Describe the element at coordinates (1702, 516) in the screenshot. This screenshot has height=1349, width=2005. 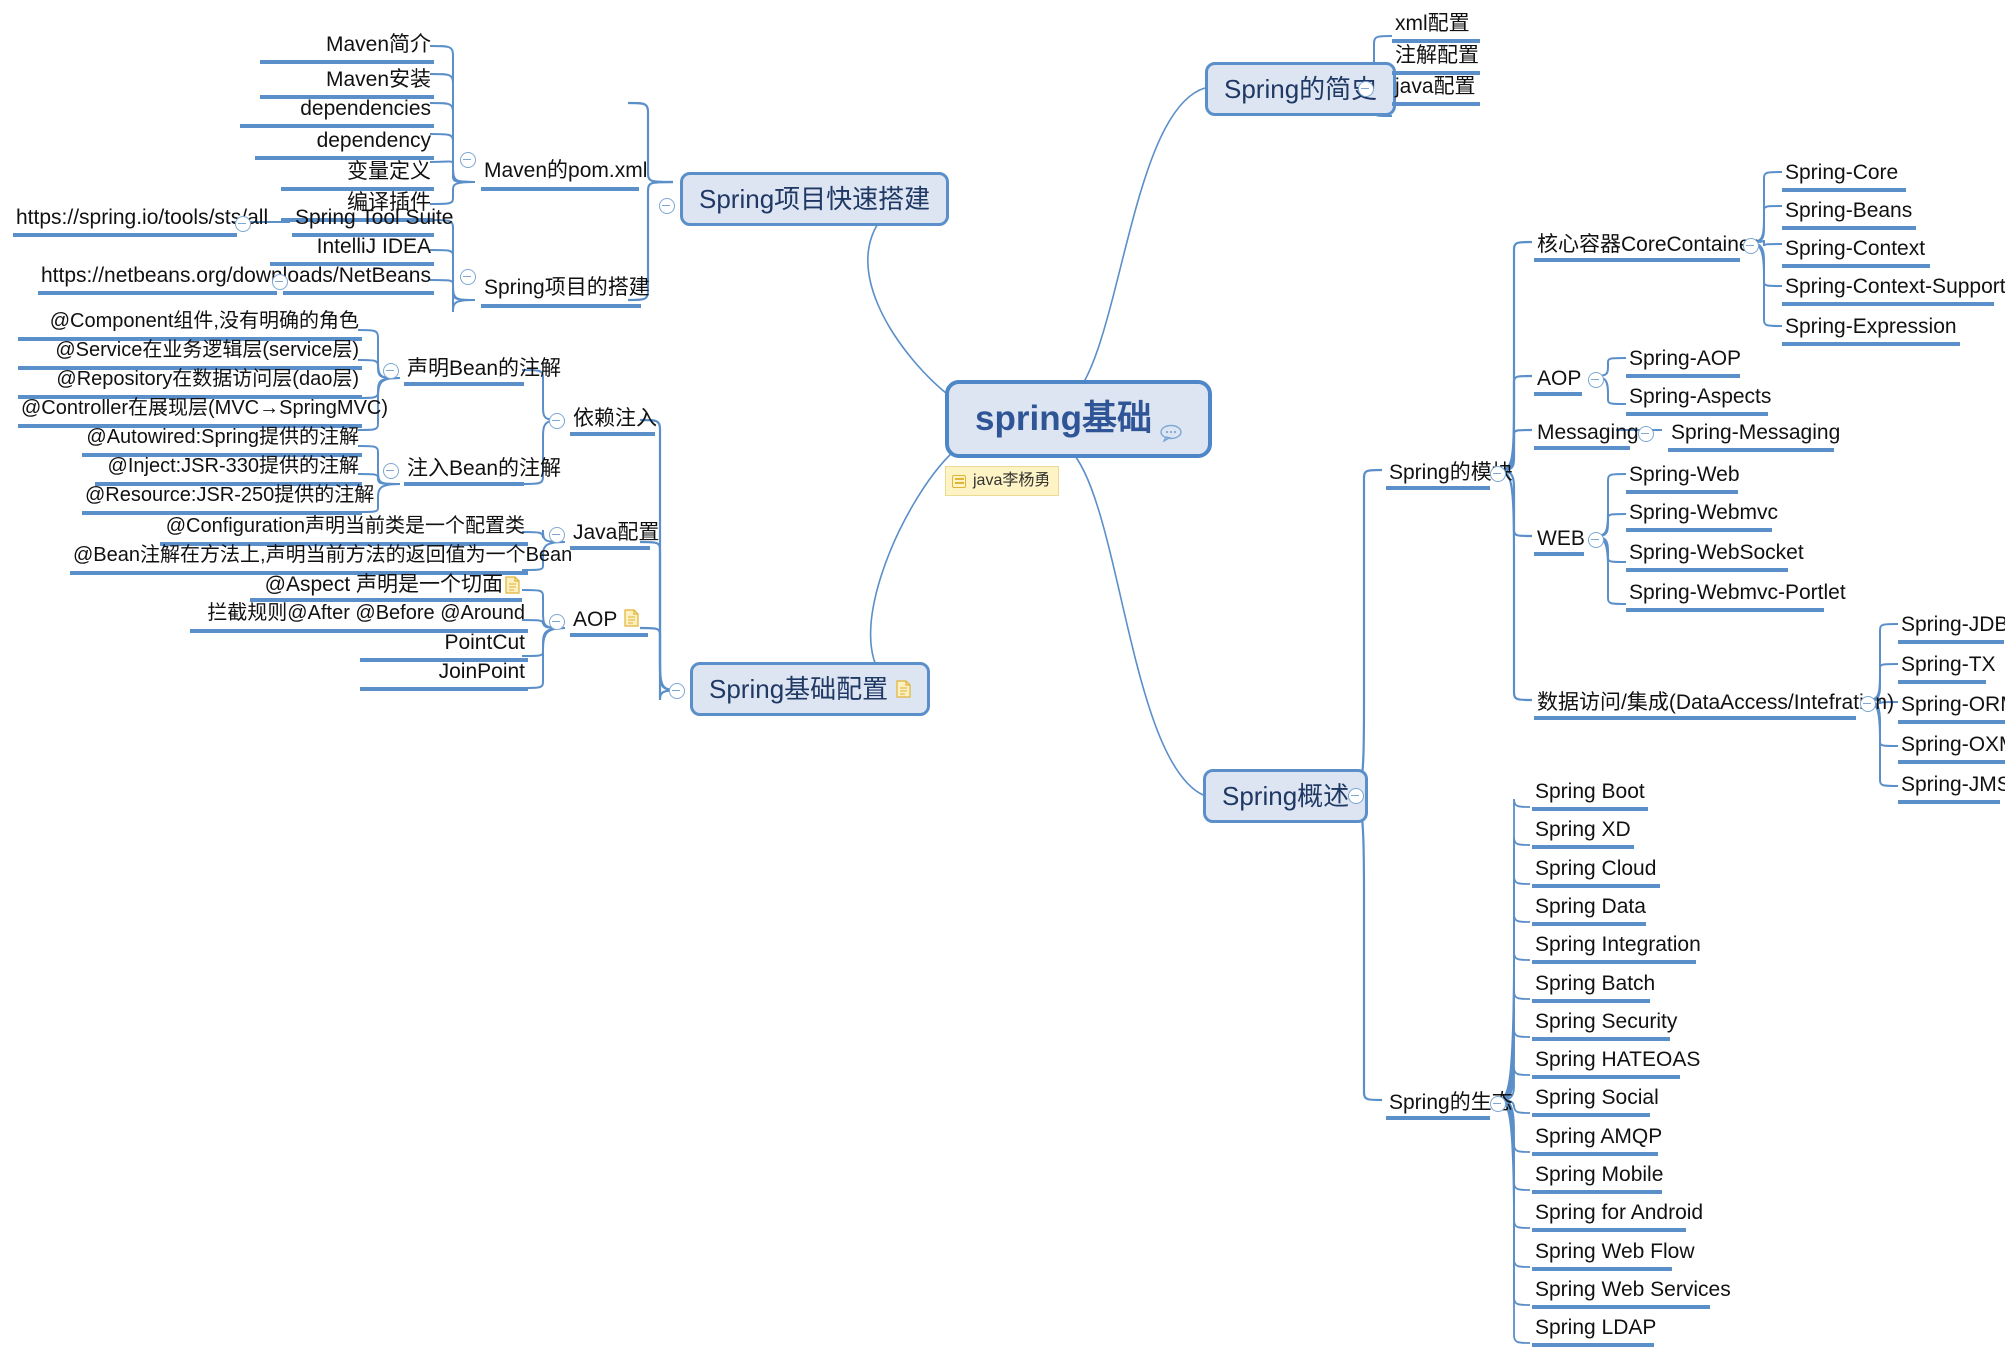
I see `node-spring-webmvc: Spring-Webmvc` at that location.